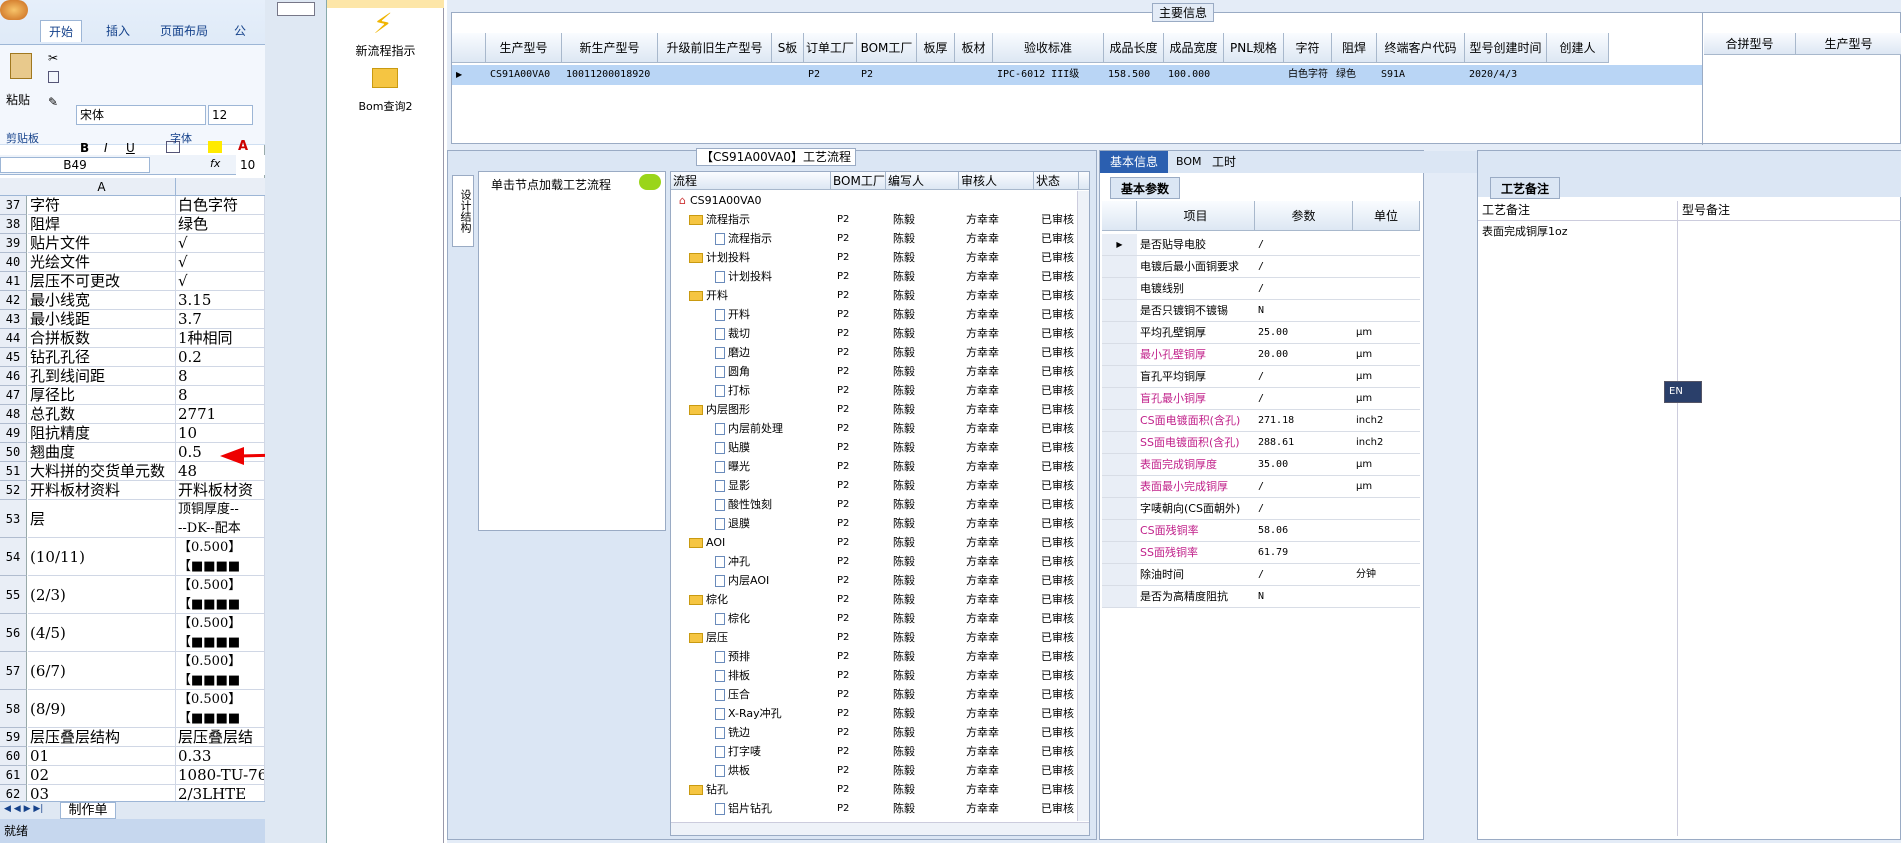  Describe the element at coordinates (13, 709) in the screenshot. I see `row-number: 58` at that location.